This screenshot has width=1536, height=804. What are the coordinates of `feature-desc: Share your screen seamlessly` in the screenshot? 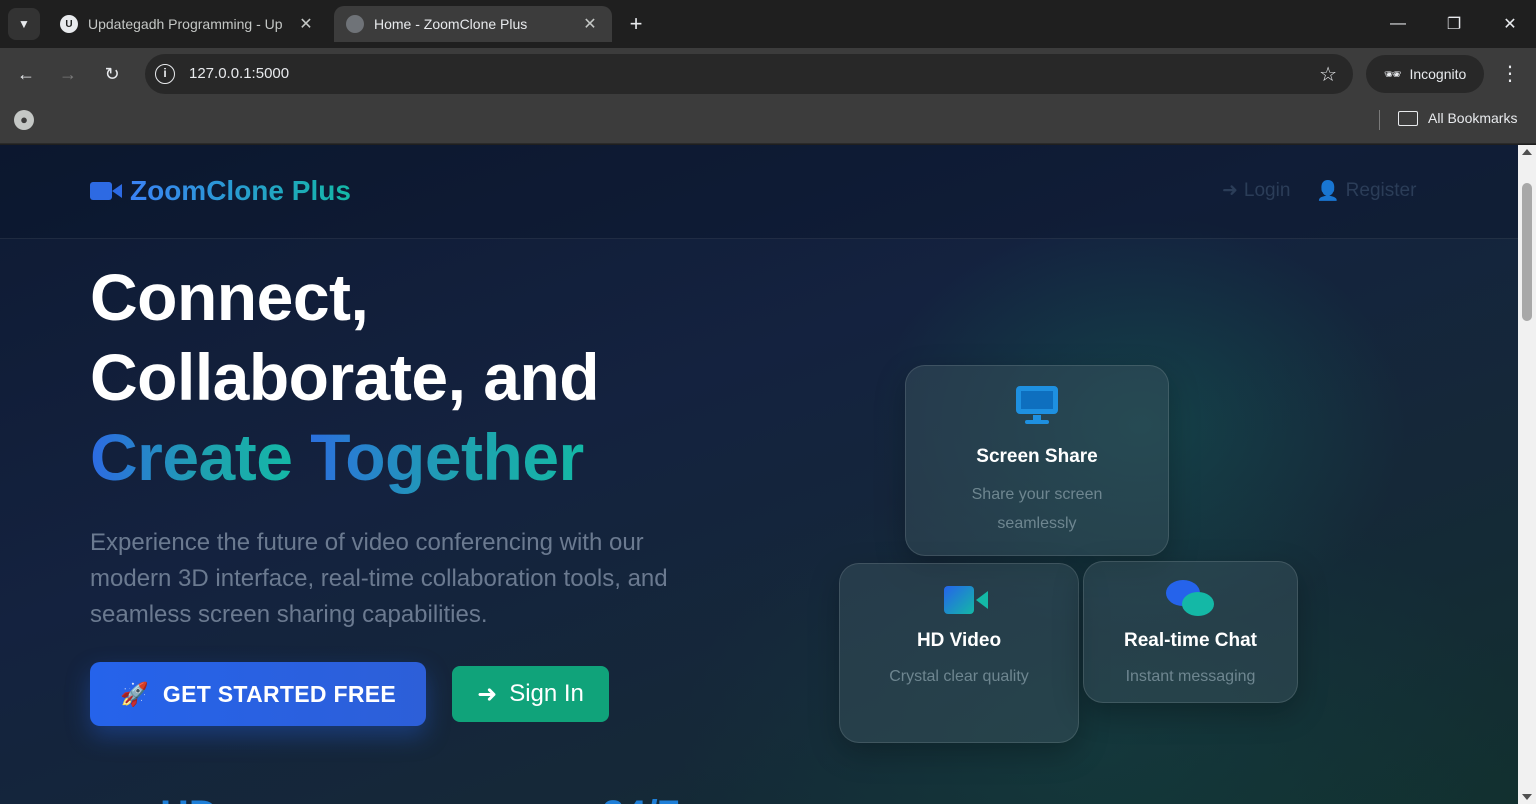 It's located at (1037, 509).